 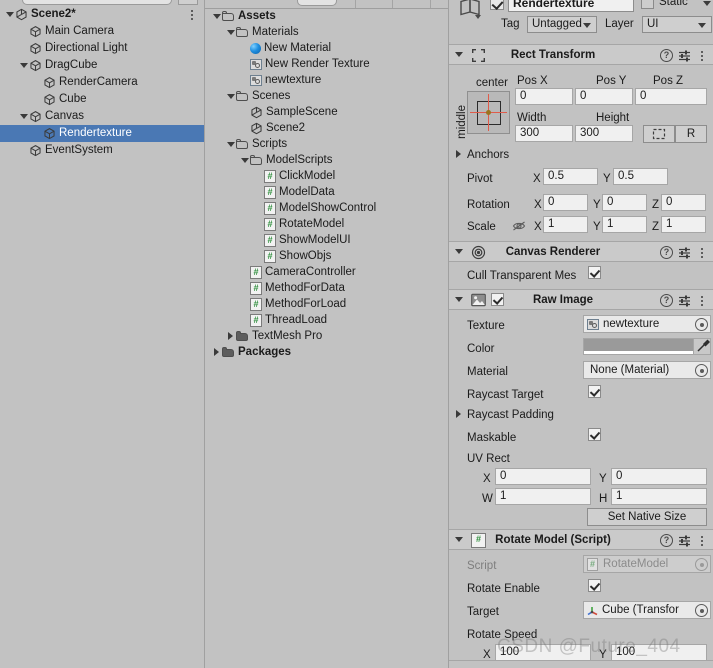 I want to click on project-item-clickmodel: # ClickModel, so click(x=326, y=176).